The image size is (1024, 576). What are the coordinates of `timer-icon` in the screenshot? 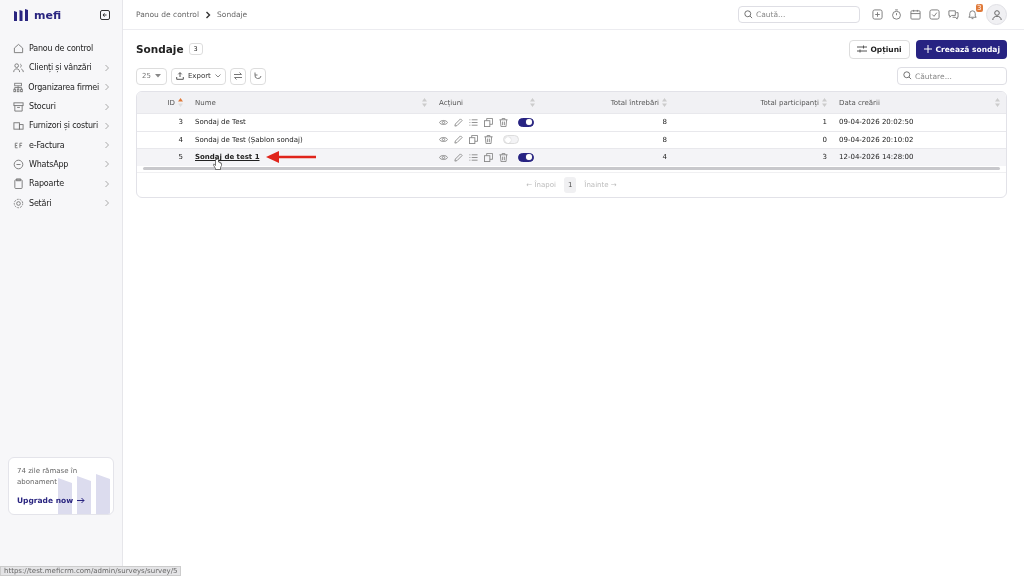 It's located at (896, 14).